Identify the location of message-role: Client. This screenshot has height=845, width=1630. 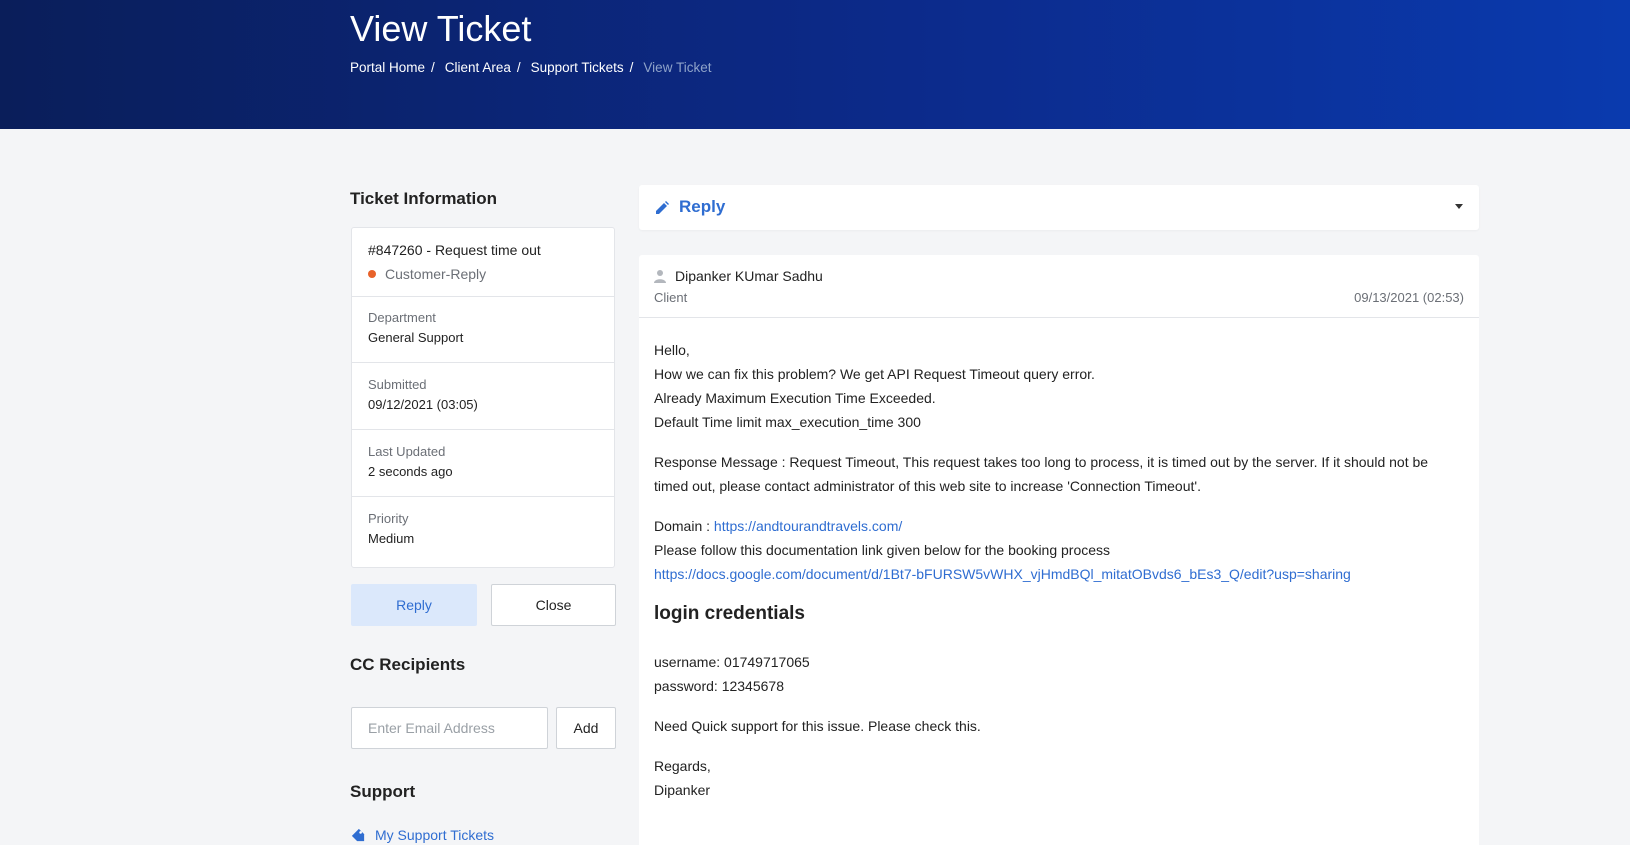
(671, 297).